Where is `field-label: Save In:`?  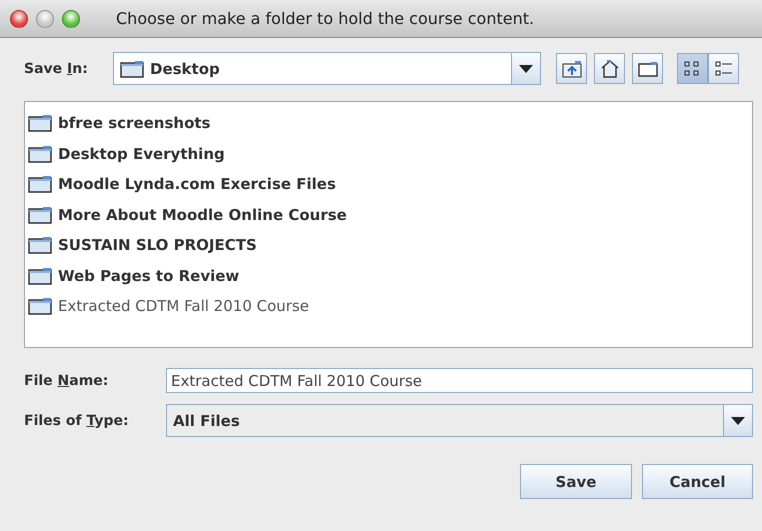 field-label: Save In: is located at coordinates (56, 68).